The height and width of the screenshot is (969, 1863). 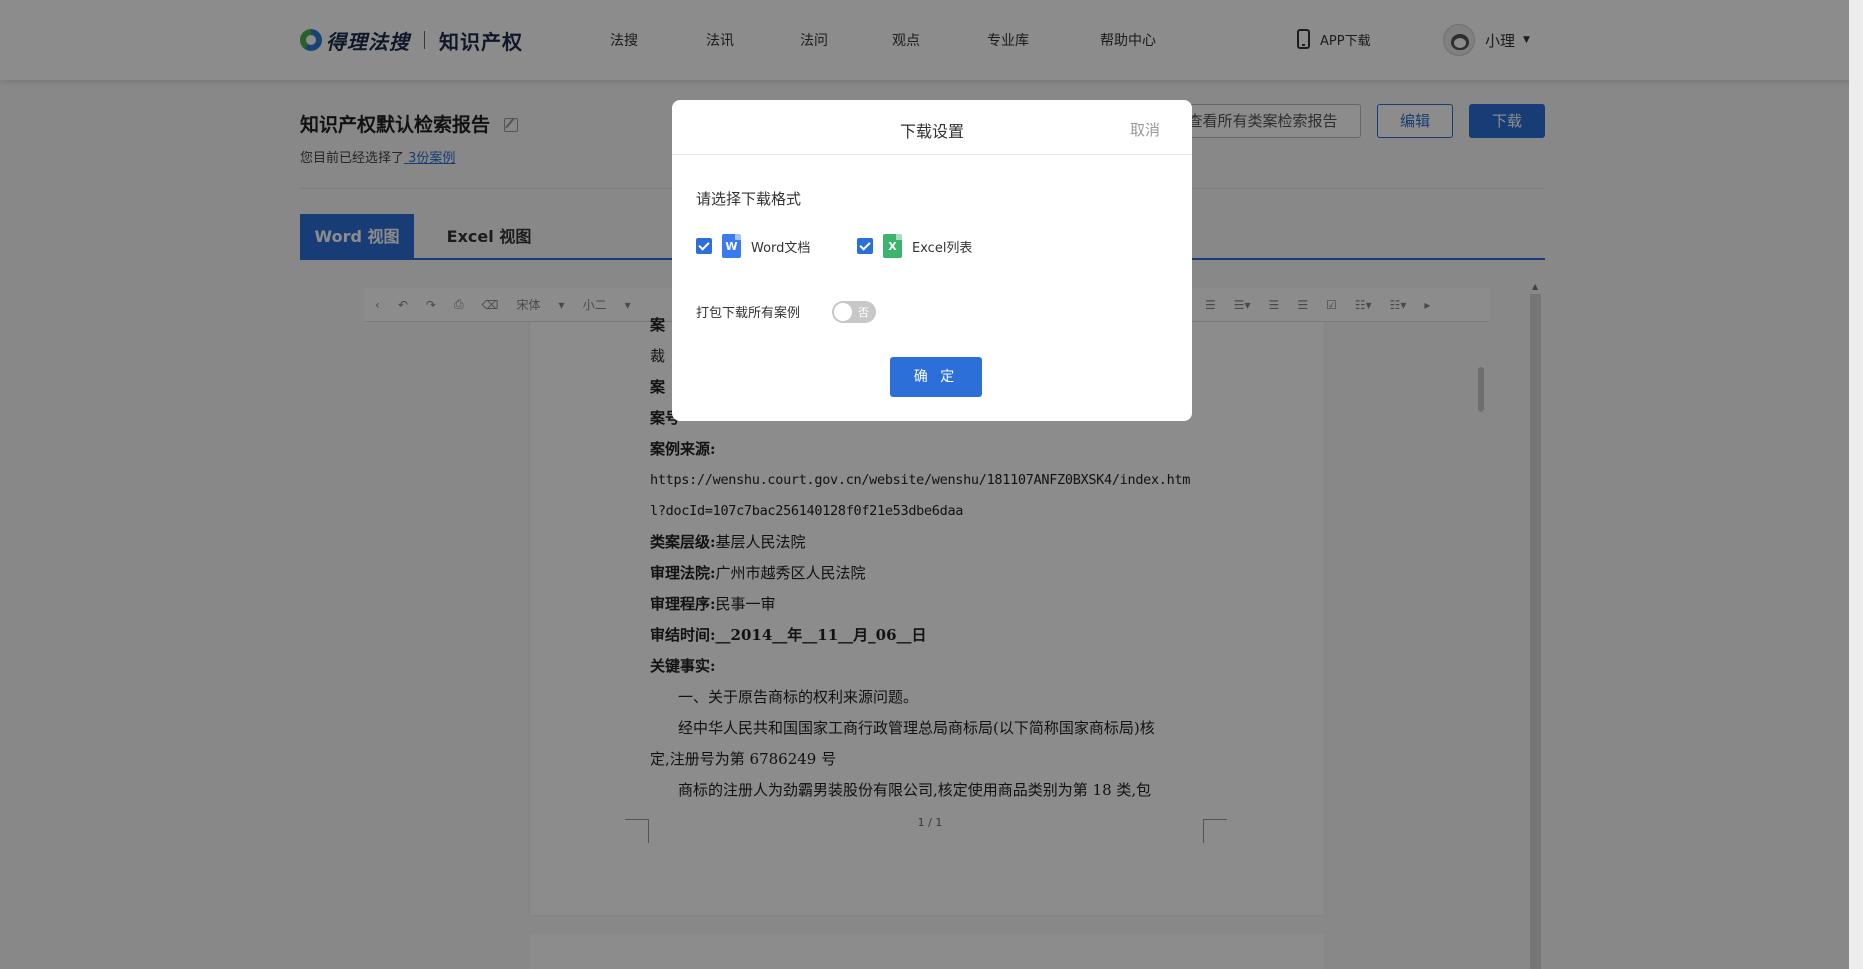 What do you see at coordinates (781, 248) in the screenshot?
I see `word-option-label: Word文档` at bounding box center [781, 248].